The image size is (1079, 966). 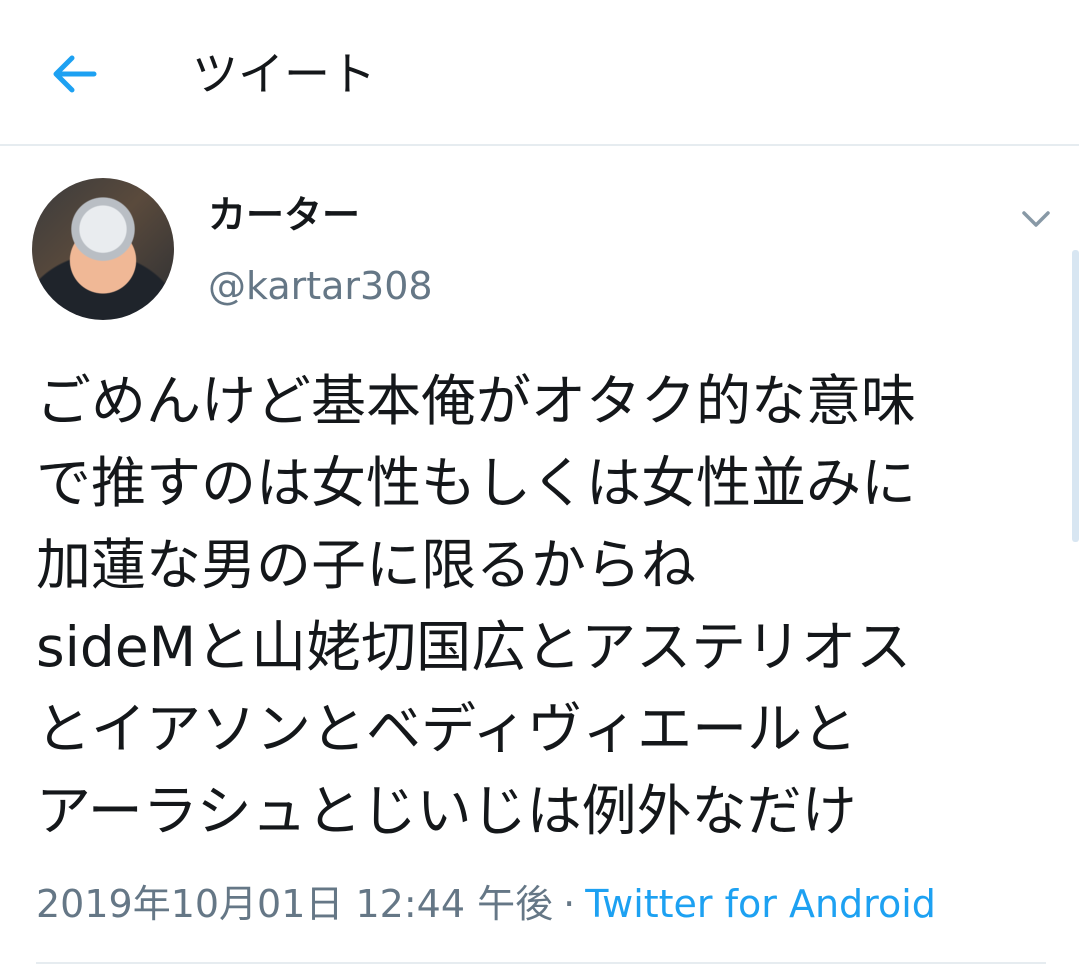 What do you see at coordinates (284, 215) in the screenshot?
I see `display-name: カーター` at bounding box center [284, 215].